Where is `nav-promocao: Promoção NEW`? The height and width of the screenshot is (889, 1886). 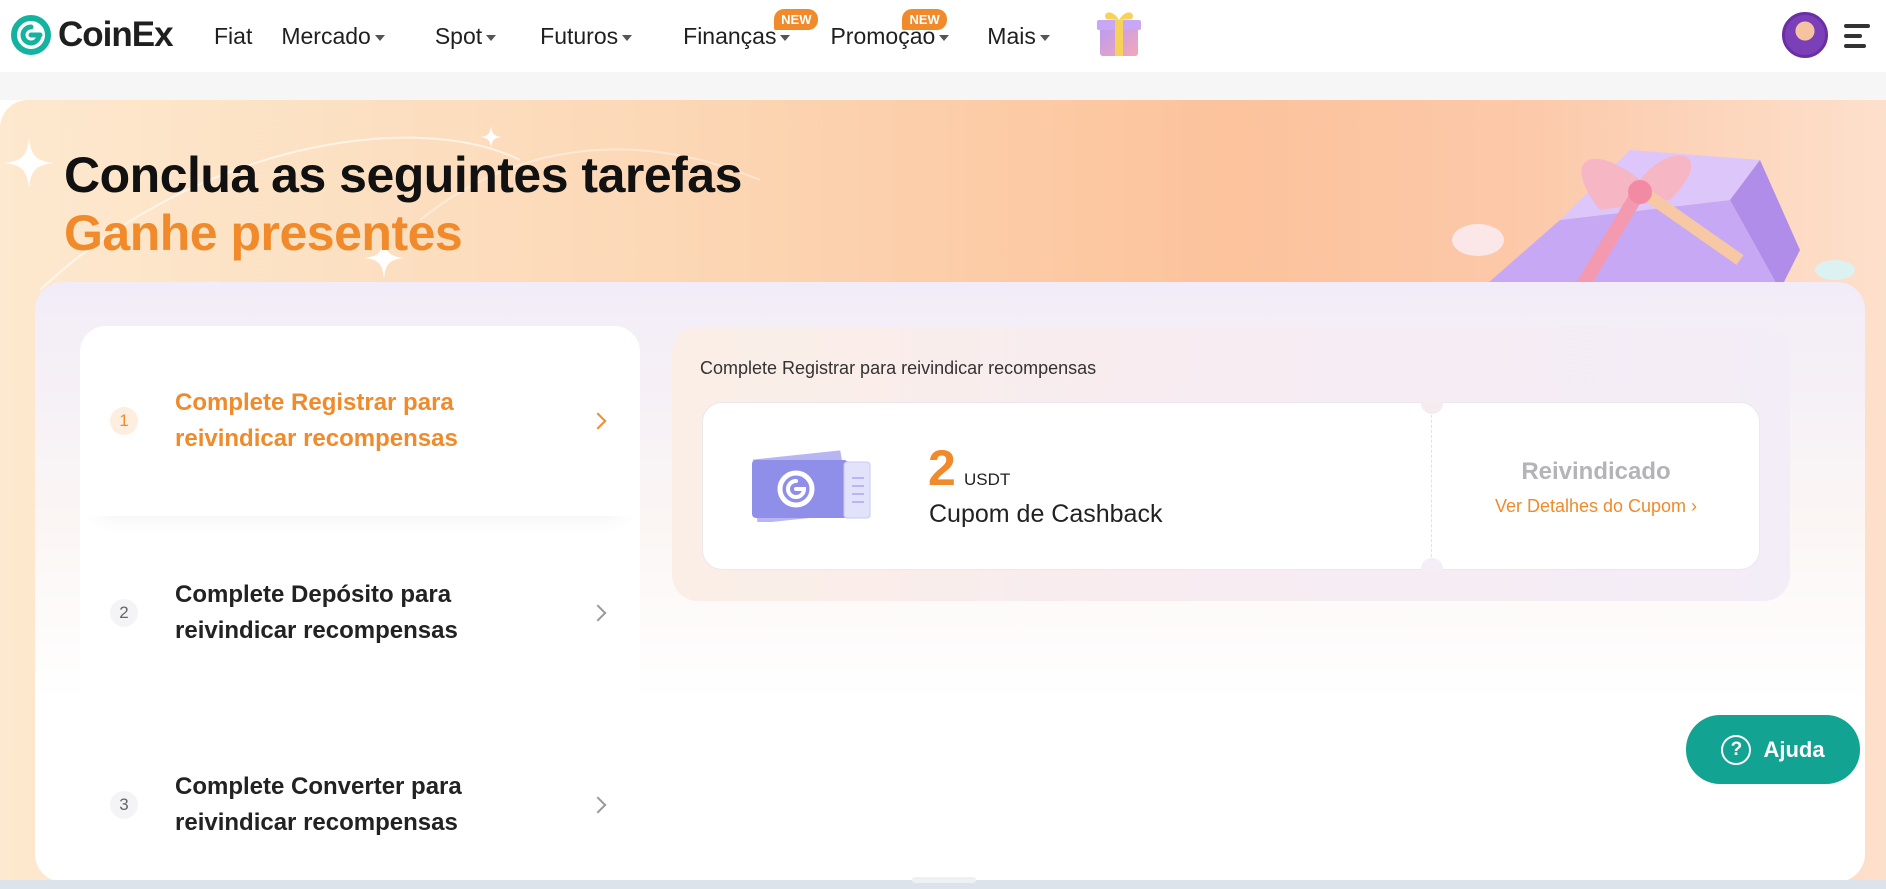
nav-promocao: Promoção NEW is located at coordinates (890, 29).